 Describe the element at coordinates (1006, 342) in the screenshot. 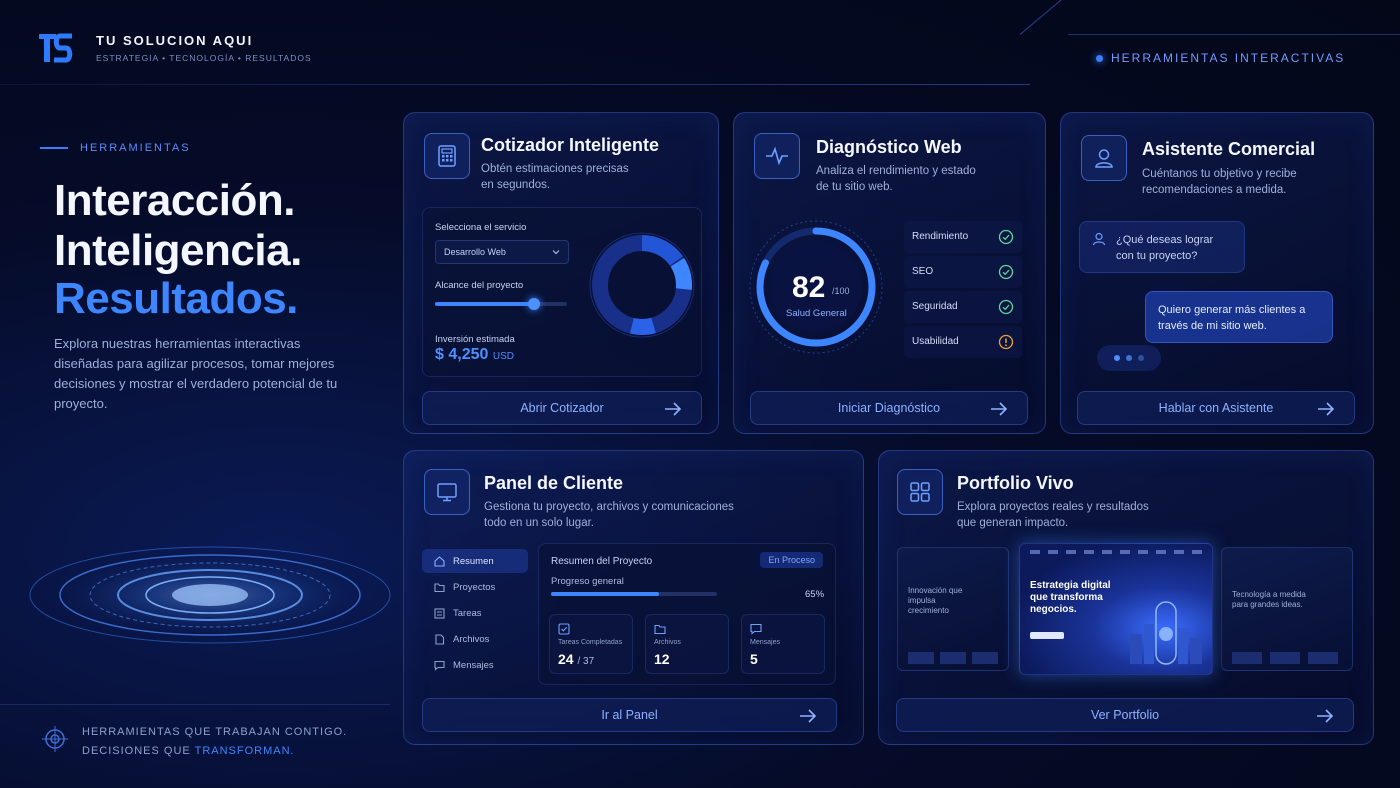

I see `warning-circle-icon` at that location.